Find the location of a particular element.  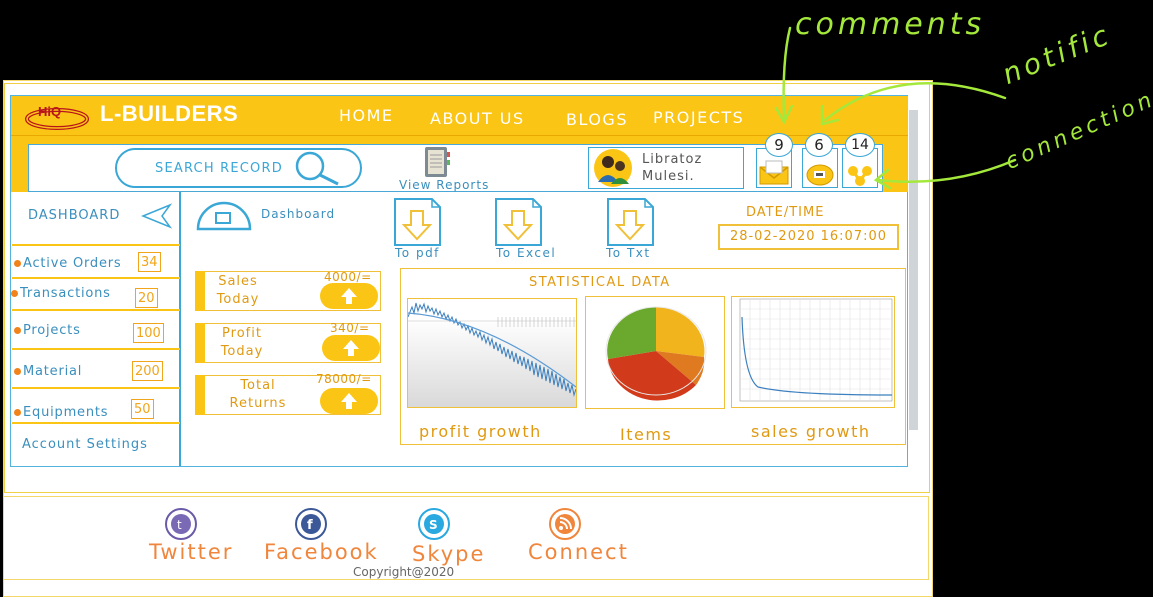

report-book-icon is located at coordinates (437, 162).